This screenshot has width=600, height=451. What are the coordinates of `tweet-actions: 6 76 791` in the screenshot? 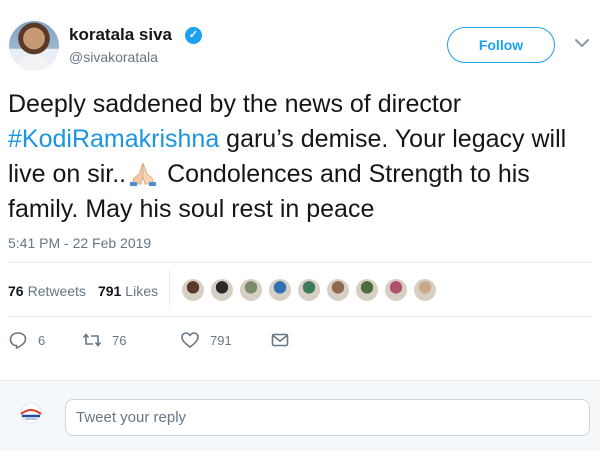 It's located at (154, 340).